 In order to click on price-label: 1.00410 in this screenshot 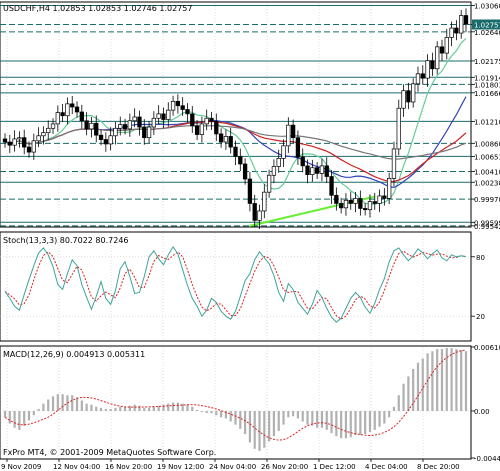, I will do `click(487, 173)`.